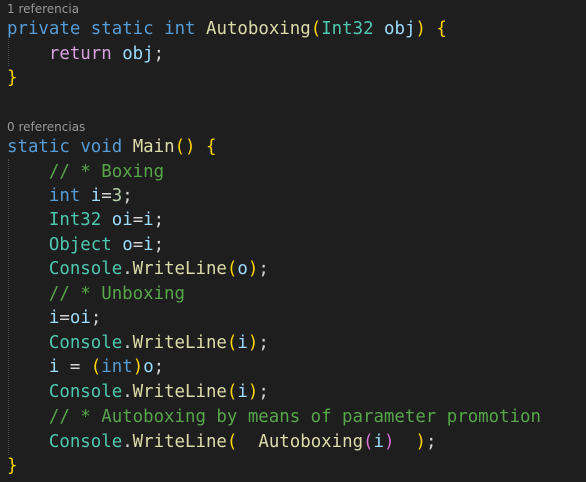 The width and height of the screenshot is (586, 482). I want to click on code-line-5: static void Main() {, so click(112, 147).